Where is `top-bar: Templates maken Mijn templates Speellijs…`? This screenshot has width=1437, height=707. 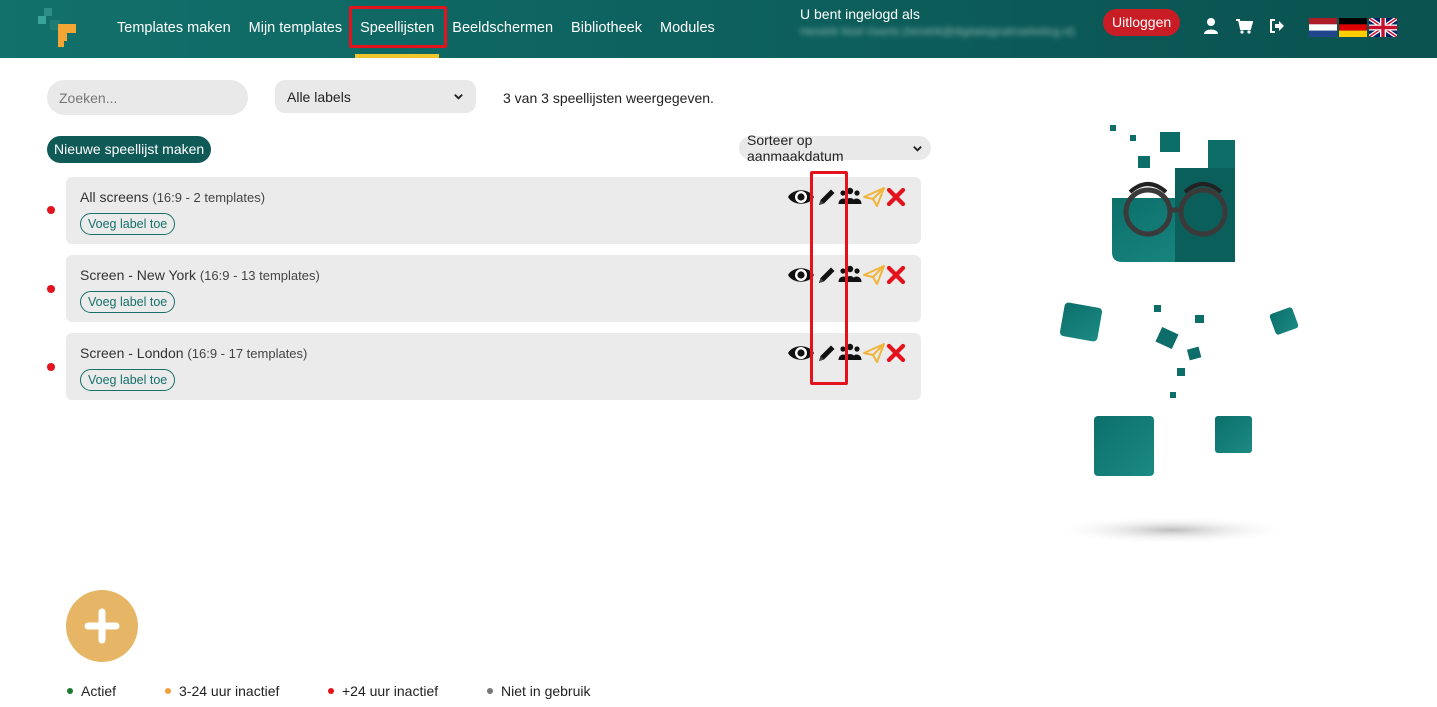
top-bar: Templates maken Mijn templates Speellijs… is located at coordinates (718, 29).